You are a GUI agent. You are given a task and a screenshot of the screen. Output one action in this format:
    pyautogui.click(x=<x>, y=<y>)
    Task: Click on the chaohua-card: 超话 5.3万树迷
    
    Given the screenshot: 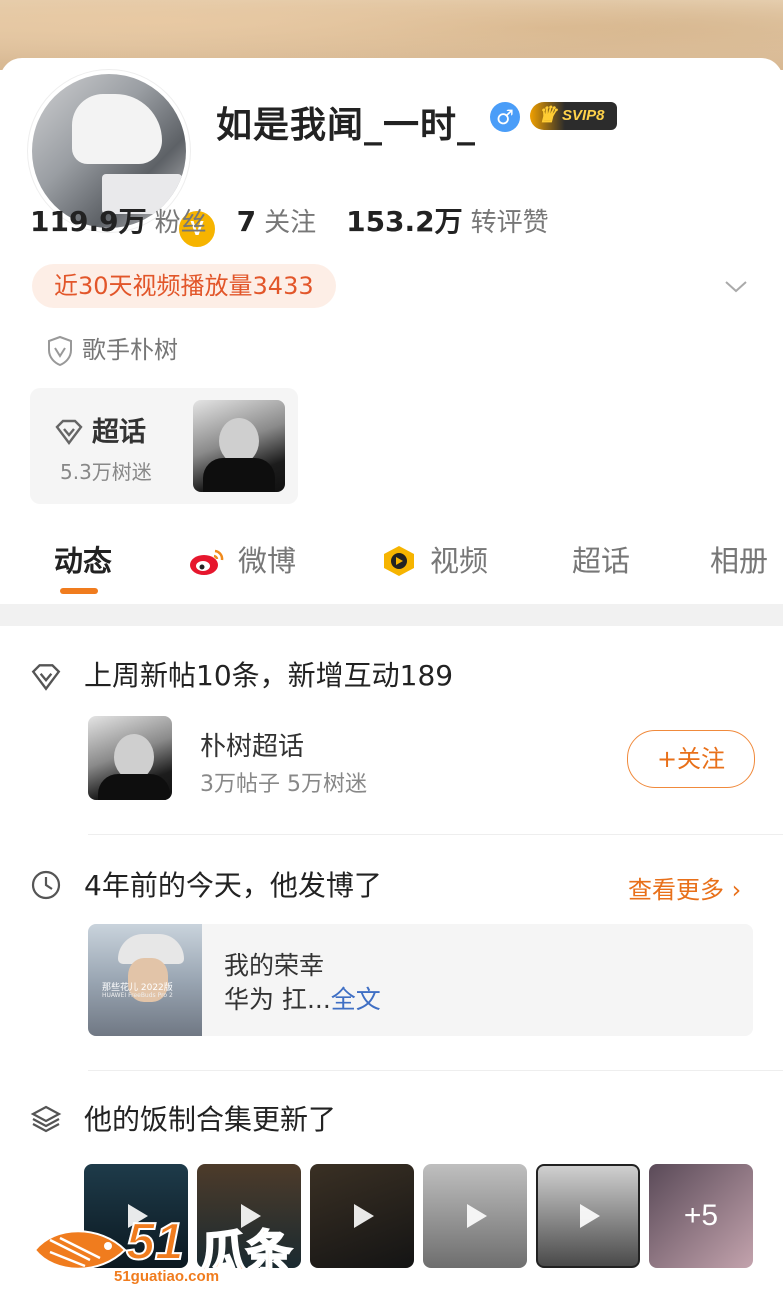 What is the action you would take?
    pyautogui.click(x=164, y=446)
    